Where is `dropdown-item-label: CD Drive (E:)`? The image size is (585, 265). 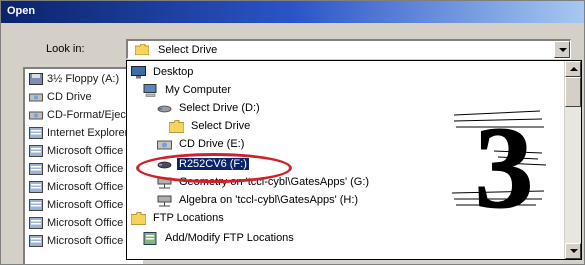 dropdown-item-label: CD Drive (E:) is located at coordinates (212, 144).